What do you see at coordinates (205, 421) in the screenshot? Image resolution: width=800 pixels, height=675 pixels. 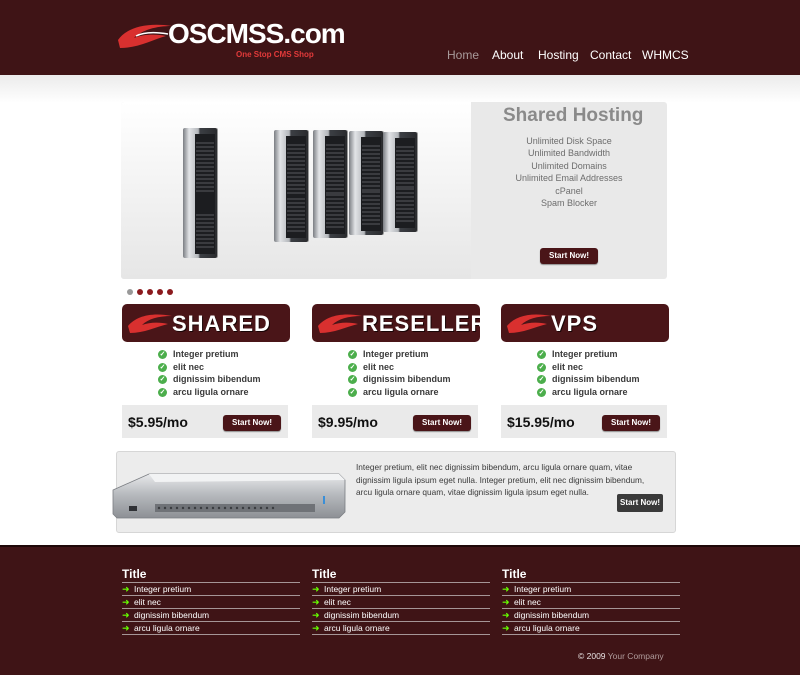 I see `plan-footer: $5.95/mo Start Now!` at bounding box center [205, 421].